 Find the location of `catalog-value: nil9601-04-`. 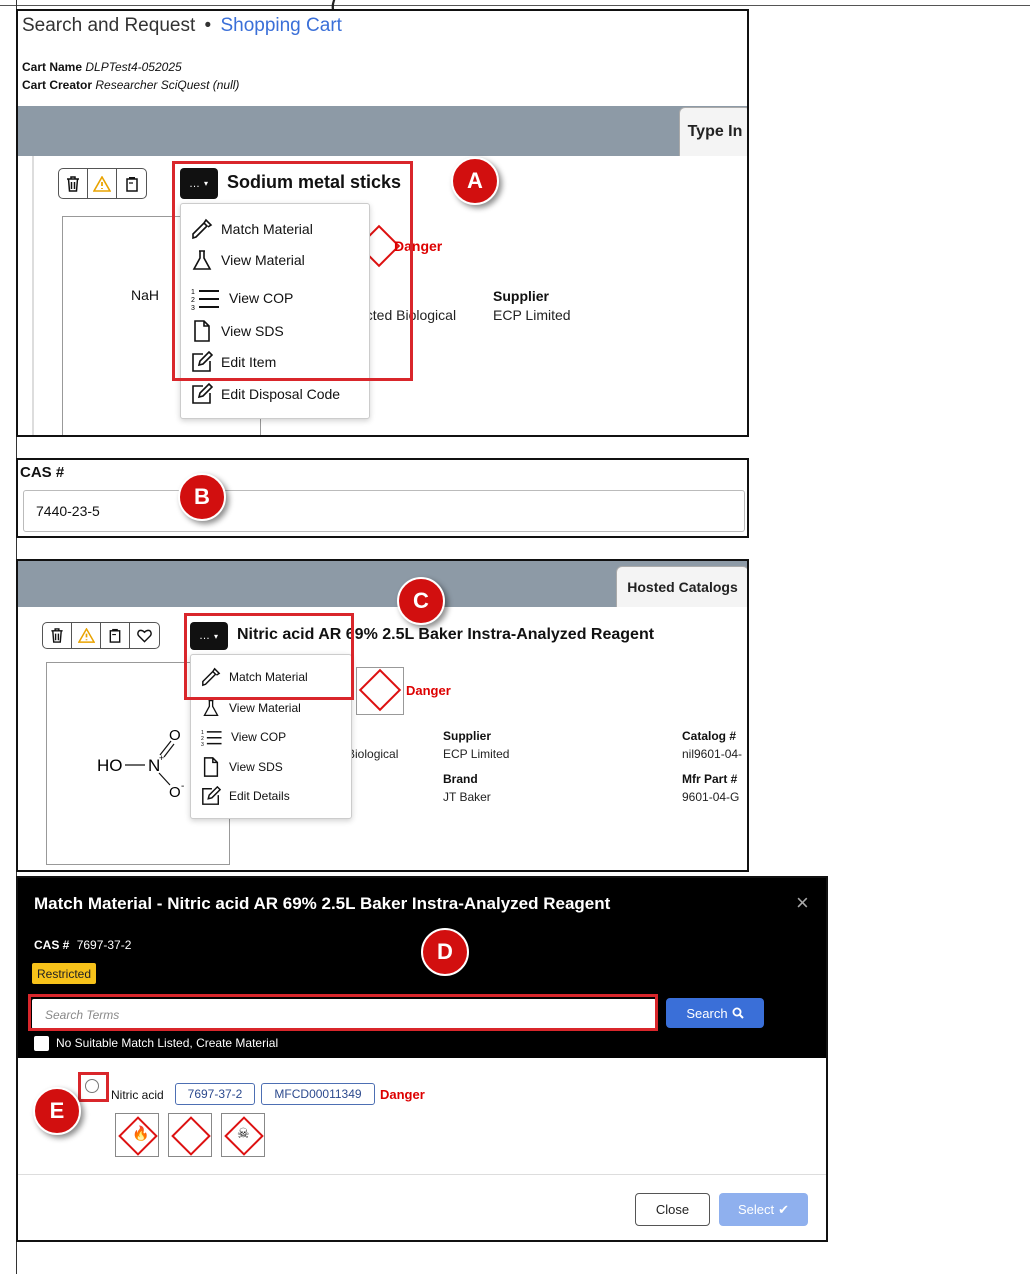

catalog-value: nil9601-04- is located at coordinates (712, 754).